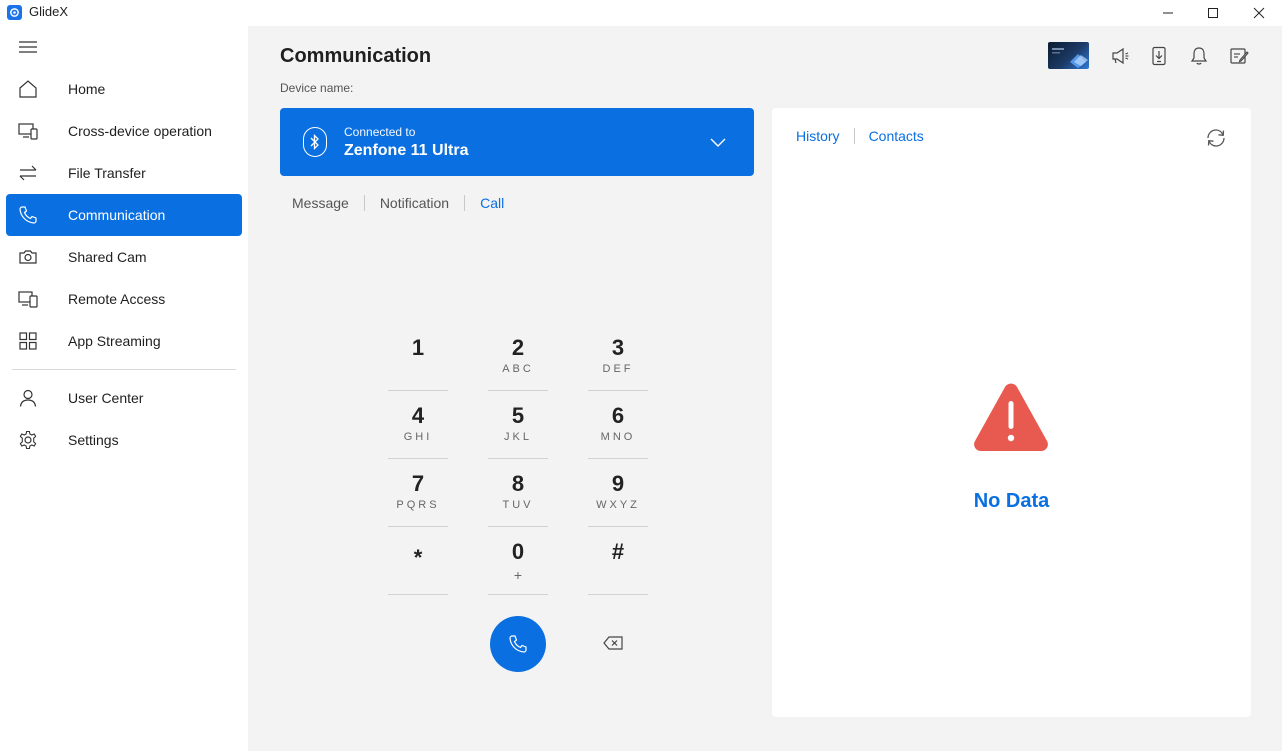  Describe the element at coordinates (418, 565) in the screenshot. I see `dialpad-key-star: *` at that location.